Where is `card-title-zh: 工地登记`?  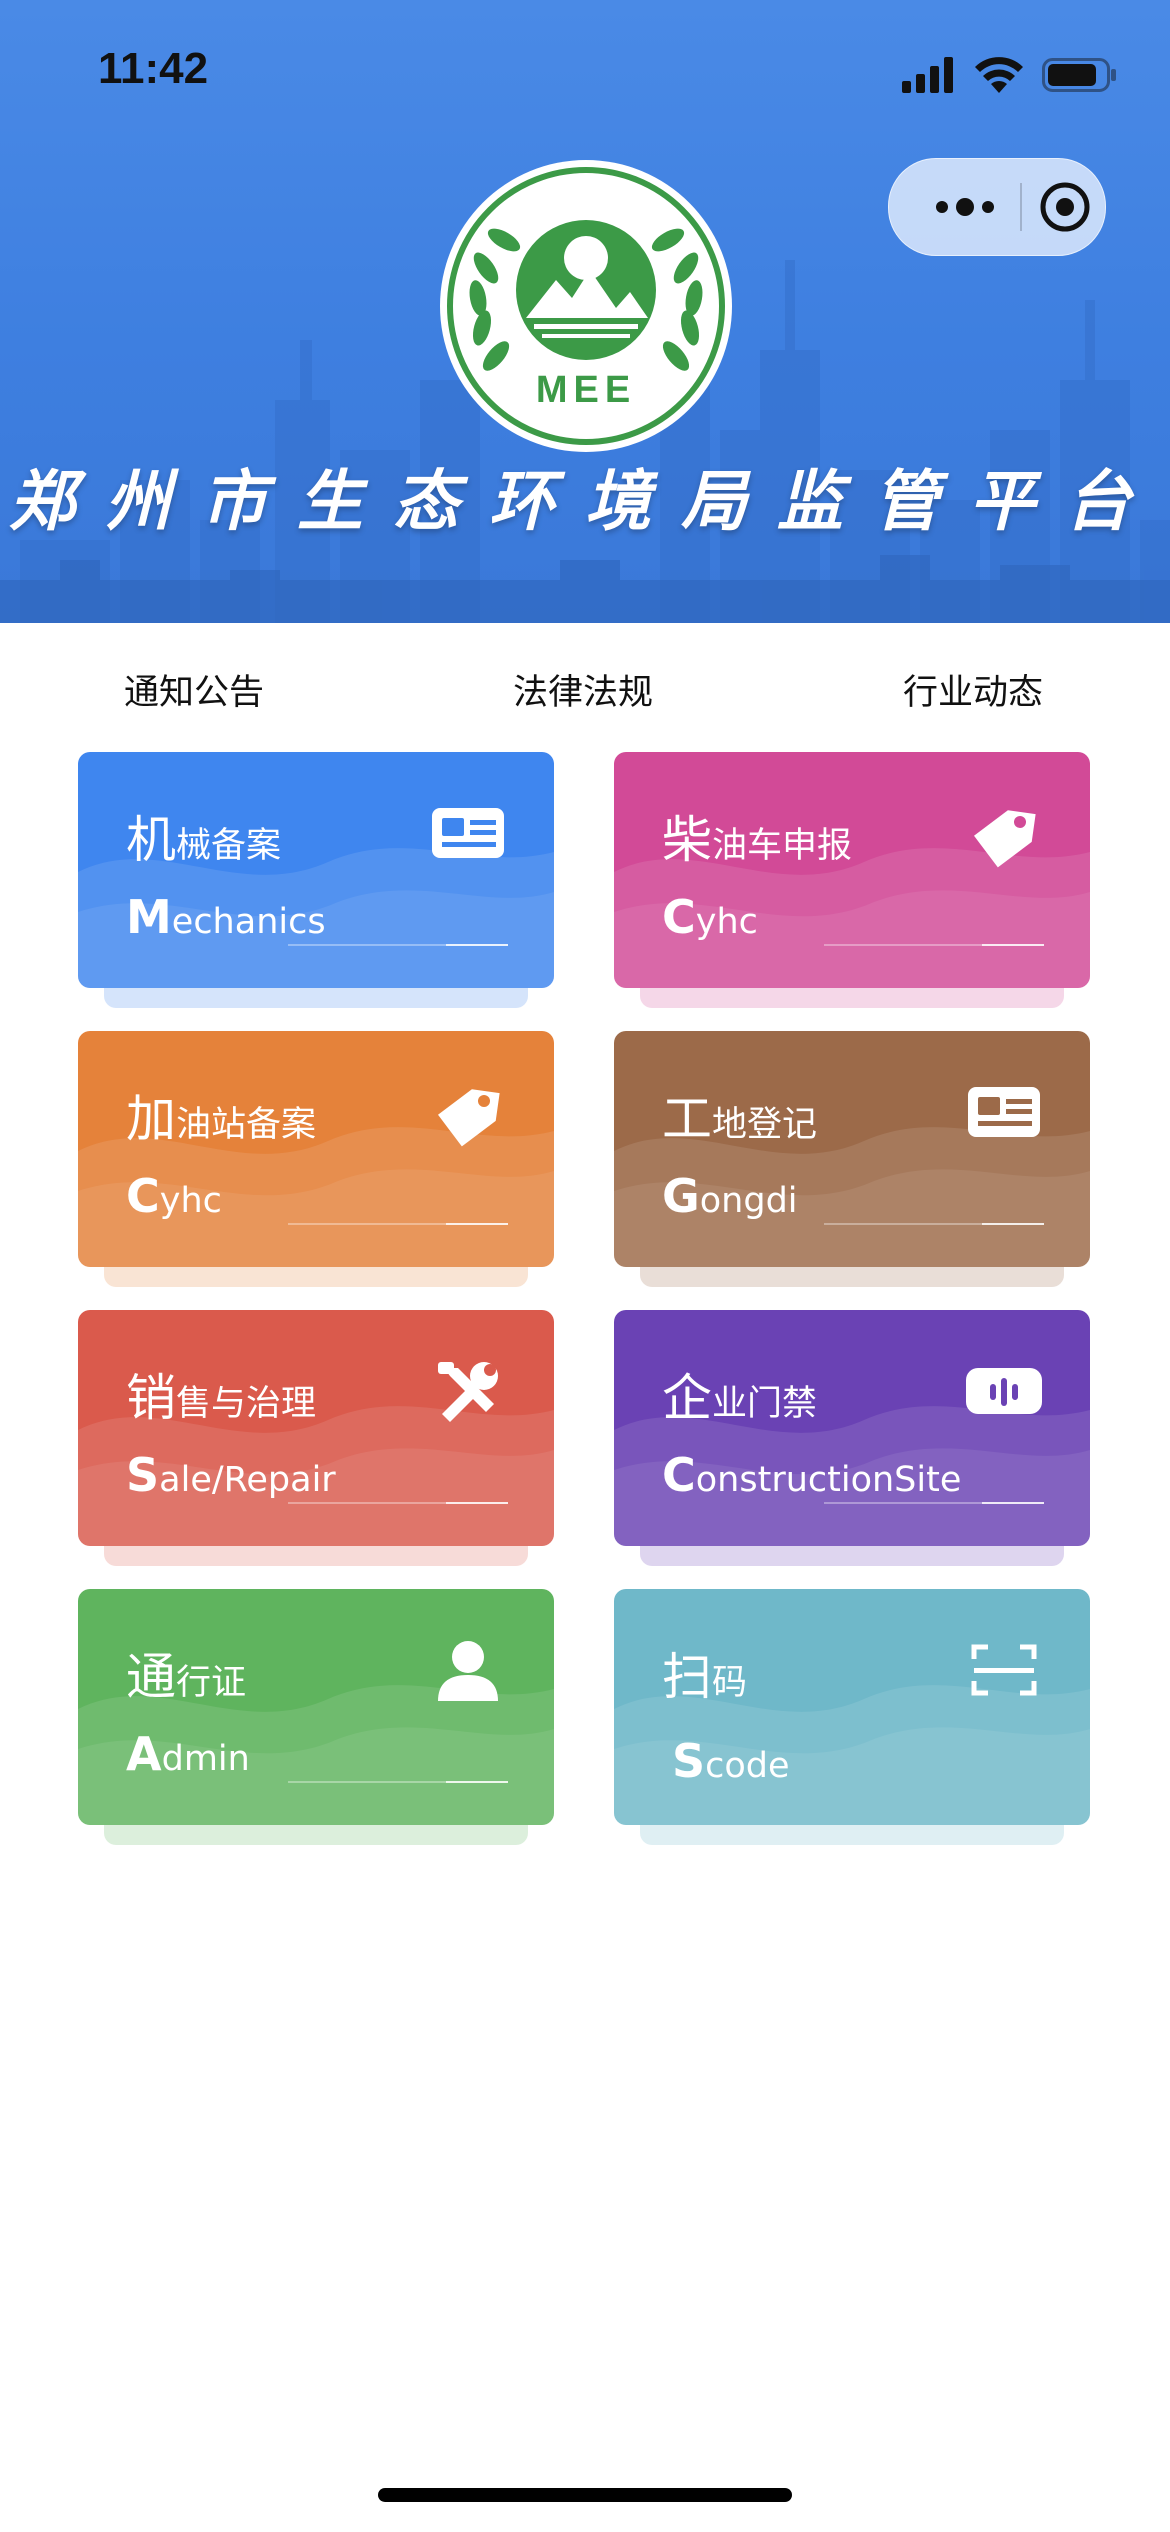
card-title-zh: 工地登记 is located at coordinates (739, 1115).